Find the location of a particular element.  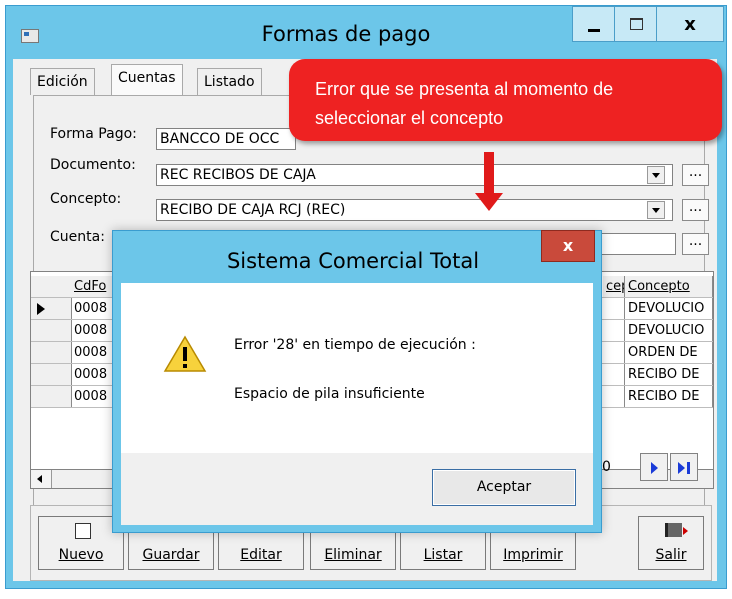

close-button: x is located at coordinates (690, 24).